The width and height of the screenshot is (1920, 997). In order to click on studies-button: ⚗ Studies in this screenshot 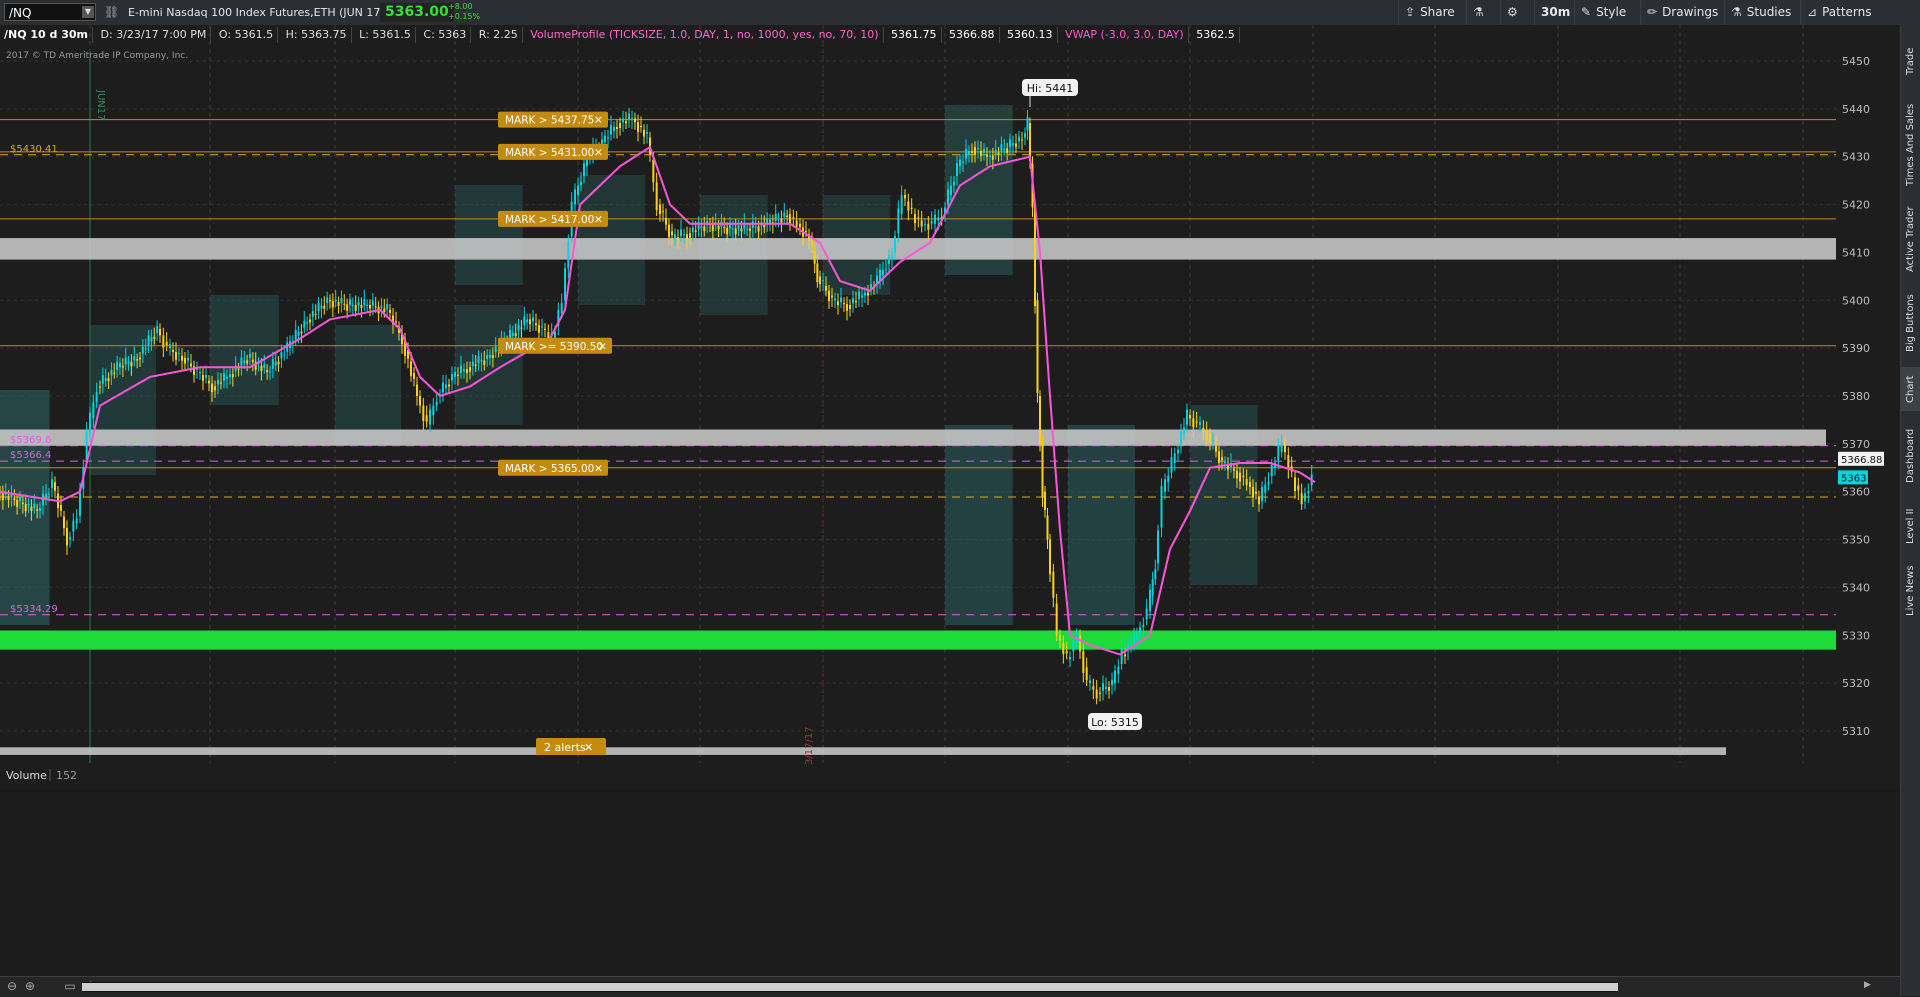, I will do `click(1760, 12)`.